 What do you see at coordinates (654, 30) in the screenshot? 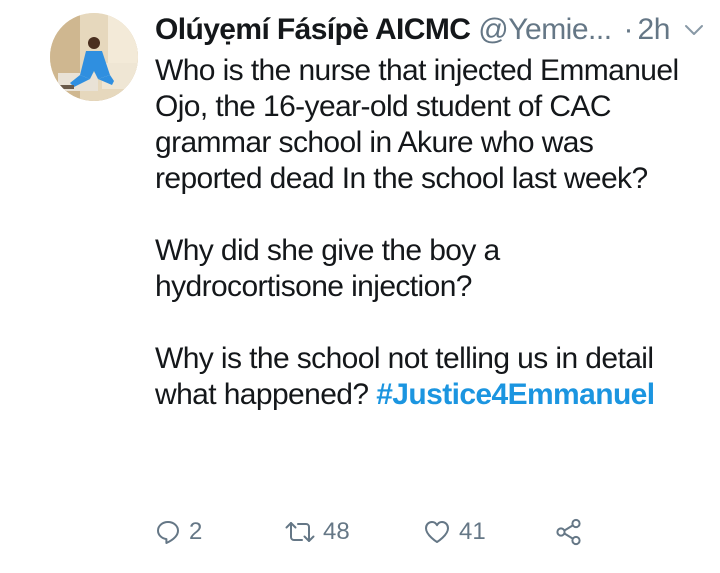
I see `tweet-timestamp: 2h` at bounding box center [654, 30].